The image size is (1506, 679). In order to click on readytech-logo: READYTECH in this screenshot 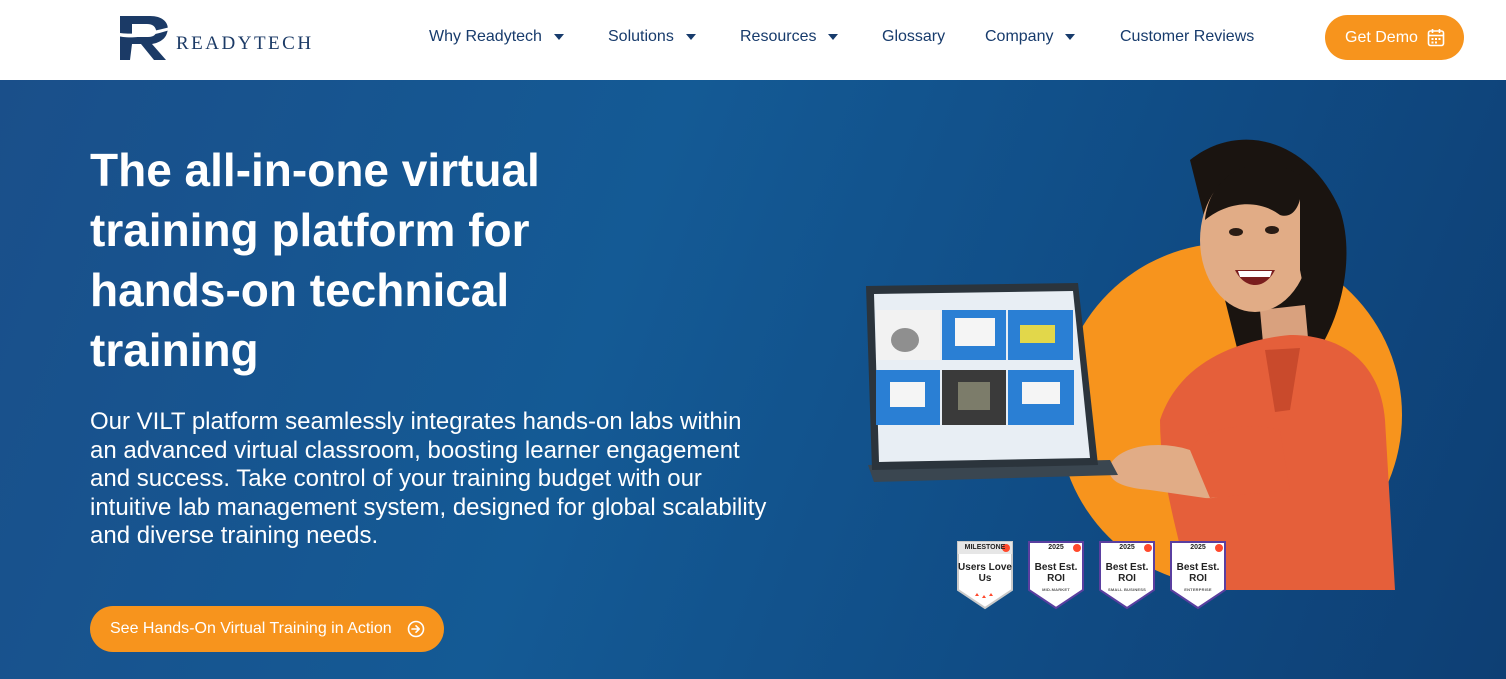, I will do `click(232, 38)`.